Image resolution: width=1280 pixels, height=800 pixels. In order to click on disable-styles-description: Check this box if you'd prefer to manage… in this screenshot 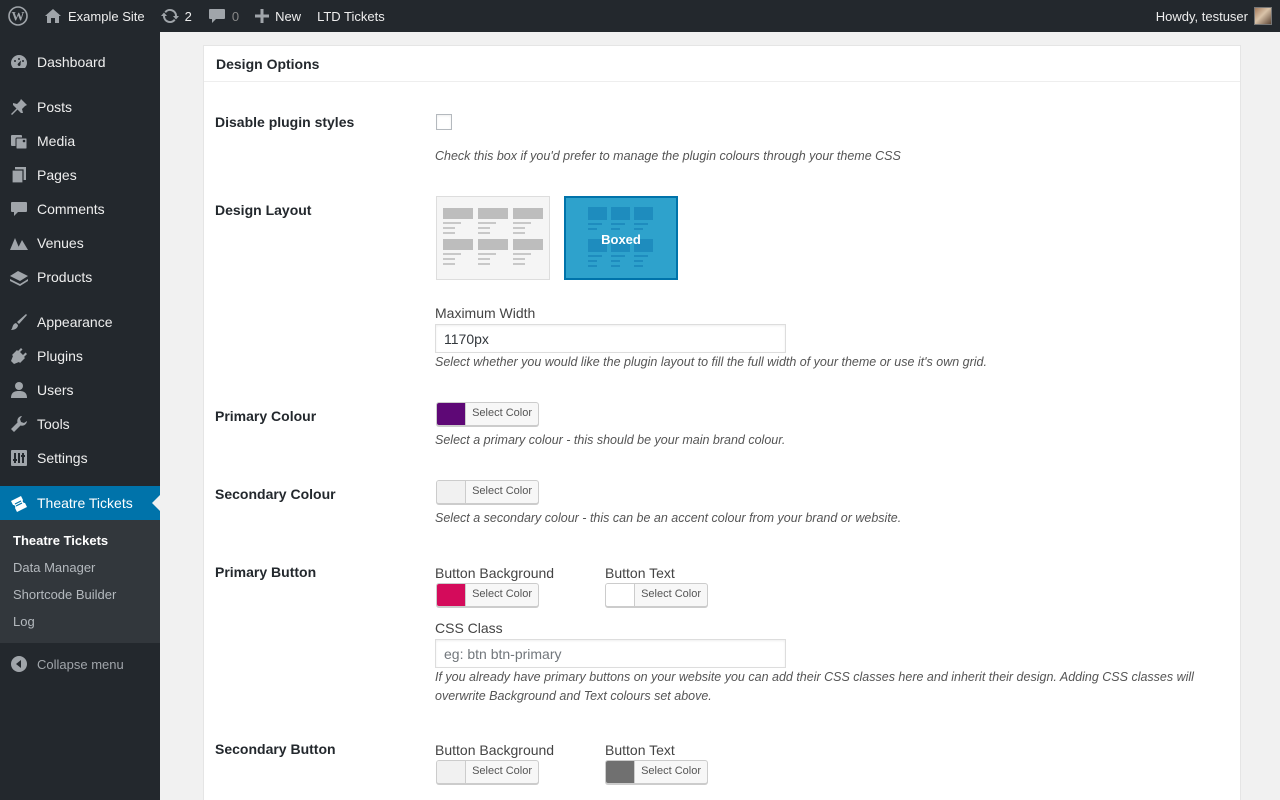, I will do `click(668, 156)`.